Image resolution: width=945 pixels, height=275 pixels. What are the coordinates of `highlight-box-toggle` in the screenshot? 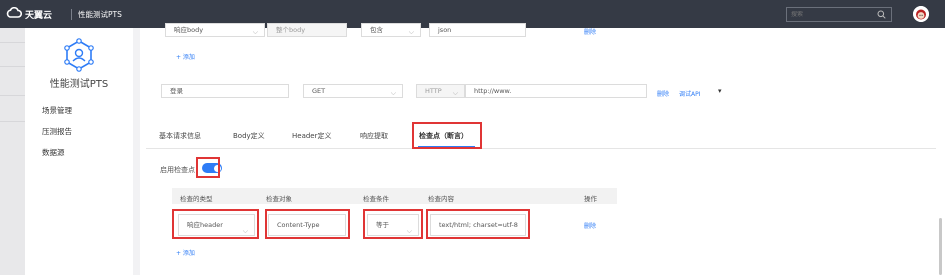 It's located at (208, 167).